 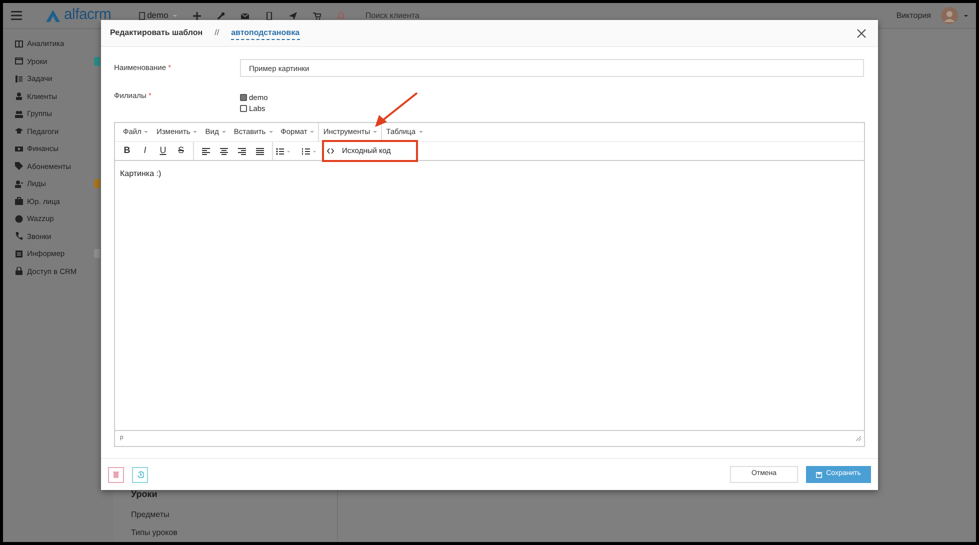 I want to click on money-icon, so click(x=19, y=148).